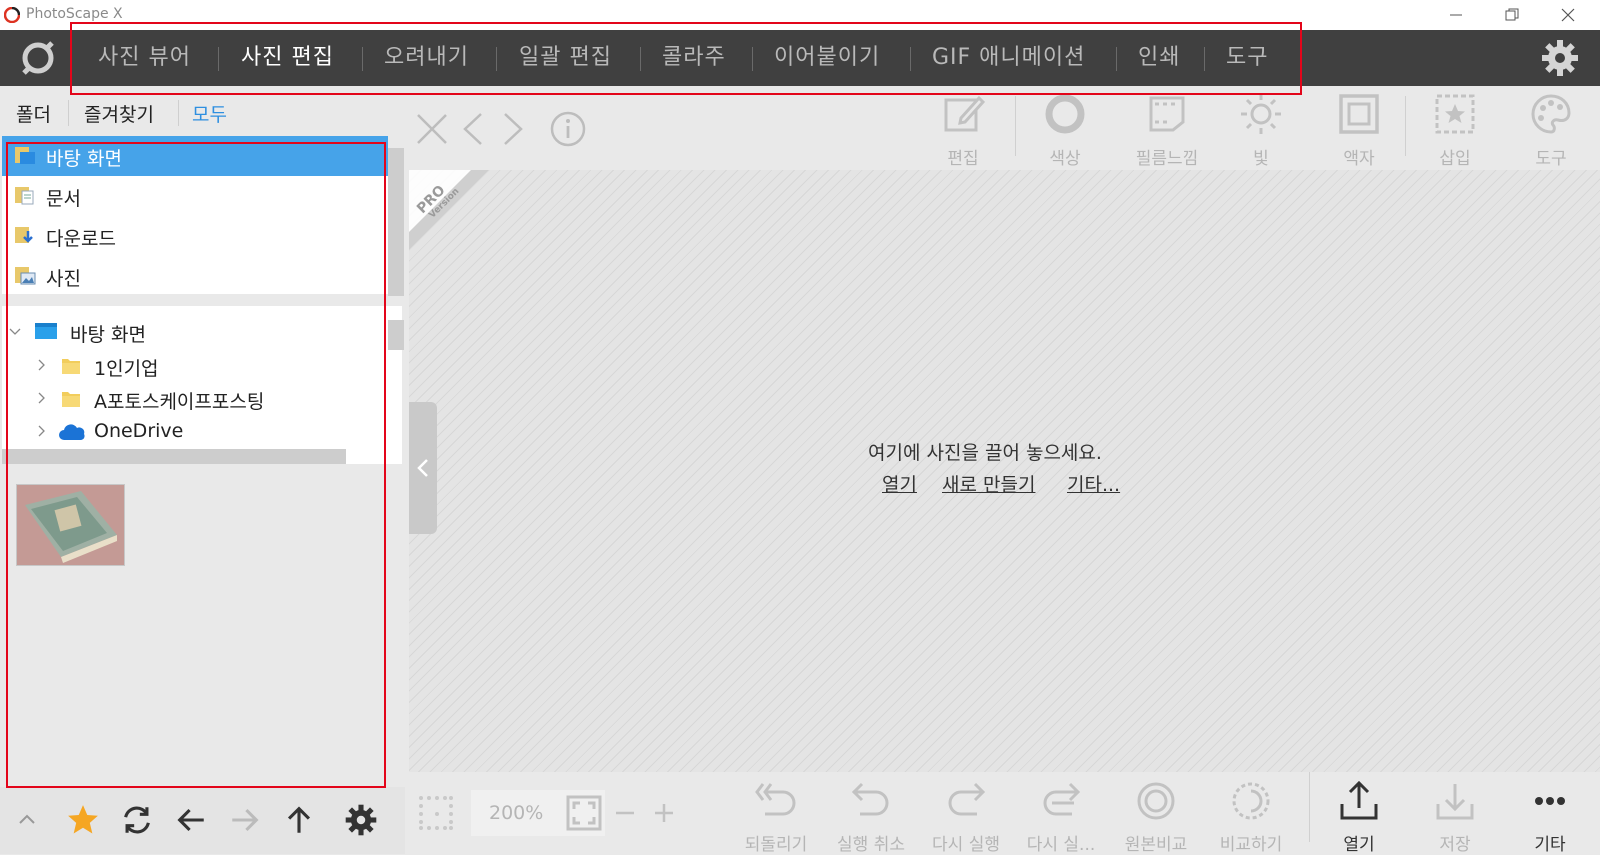 The height and width of the screenshot is (855, 1600). Describe the element at coordinates (426, 58) in the screenshot. I see `menu-cut-out: 오려내기` at that location.